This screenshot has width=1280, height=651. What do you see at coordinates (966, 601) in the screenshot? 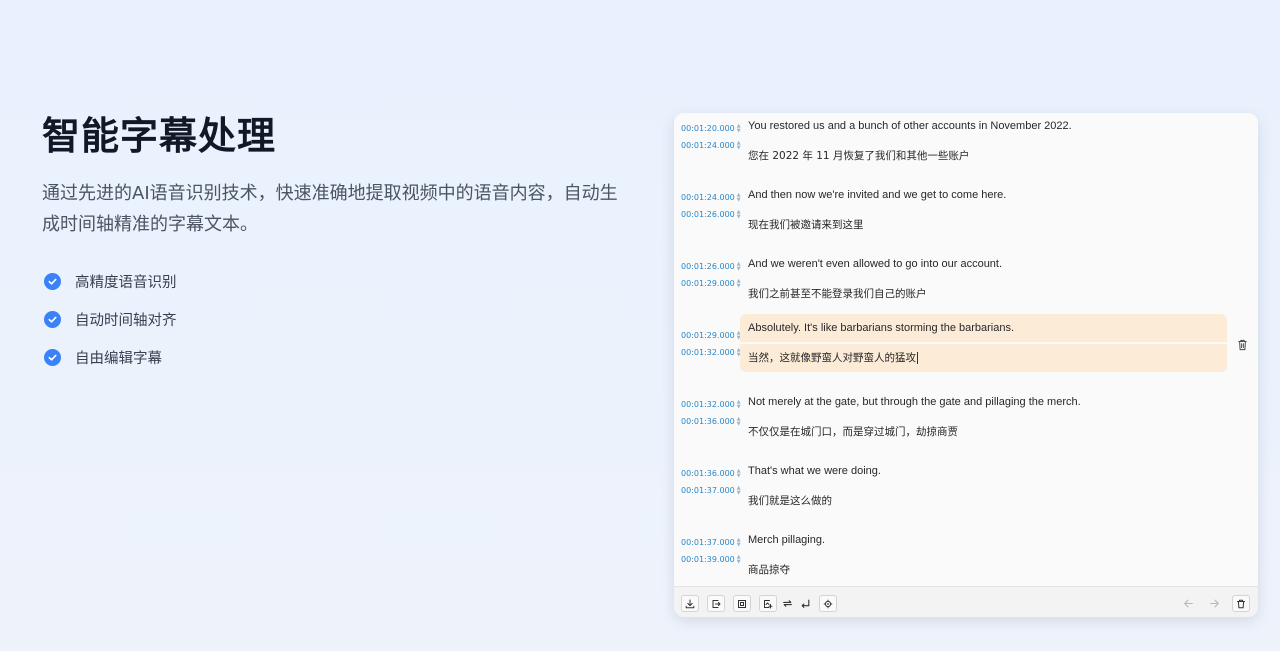
I see `editor-toolbar` at bounding box center [966, 601].